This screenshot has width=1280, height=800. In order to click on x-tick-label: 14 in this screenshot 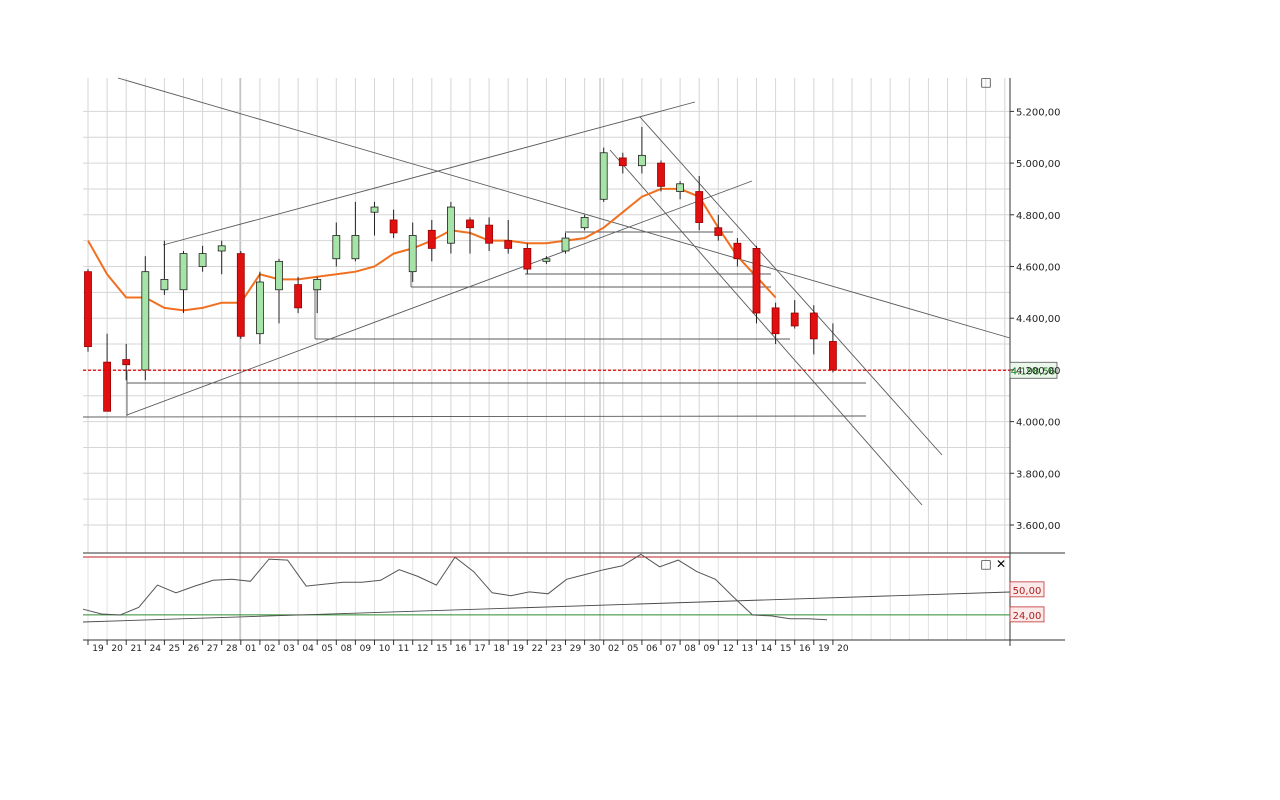, I will do `click(767, 649)`.